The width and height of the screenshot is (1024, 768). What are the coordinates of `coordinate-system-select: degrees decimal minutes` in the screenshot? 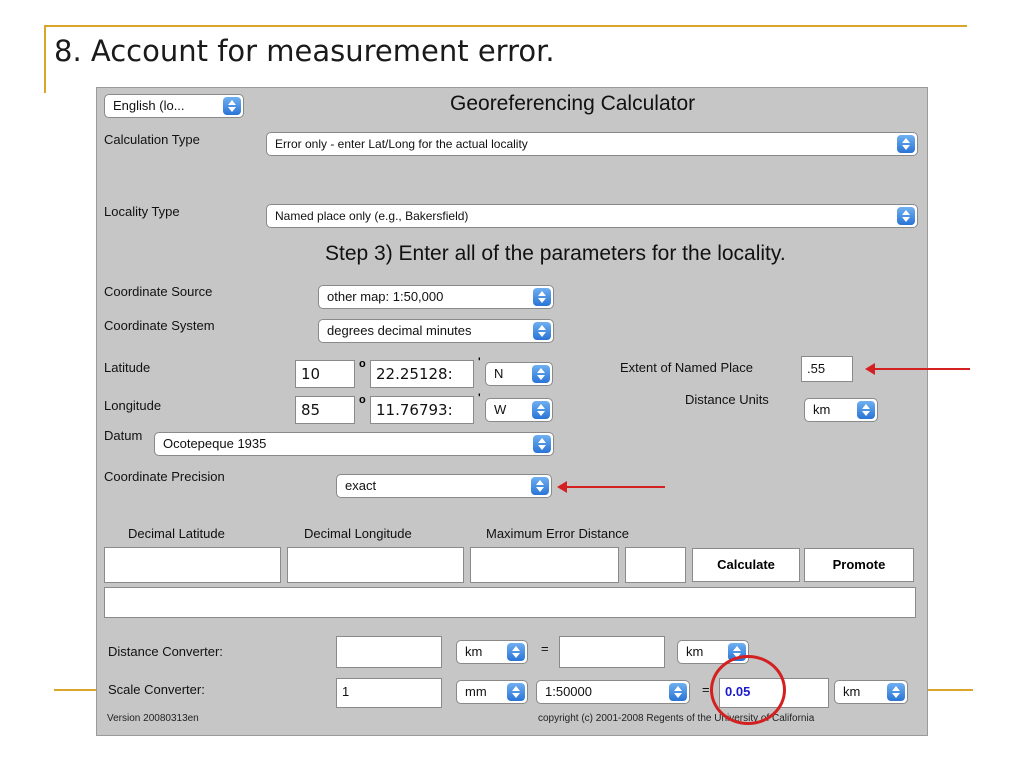 It's located at (436, 331).